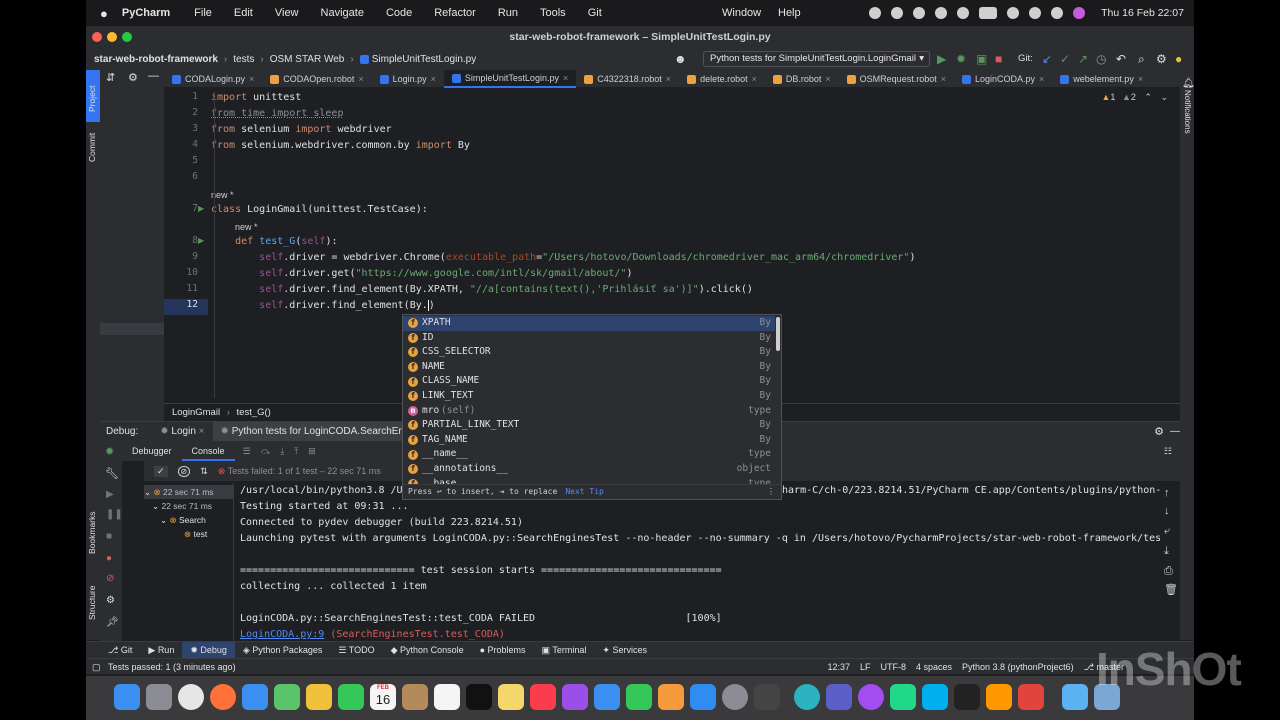 This screenshot has width=1280, height=720. I want to click on git-update-icon: ↙, so click(1047, 59).